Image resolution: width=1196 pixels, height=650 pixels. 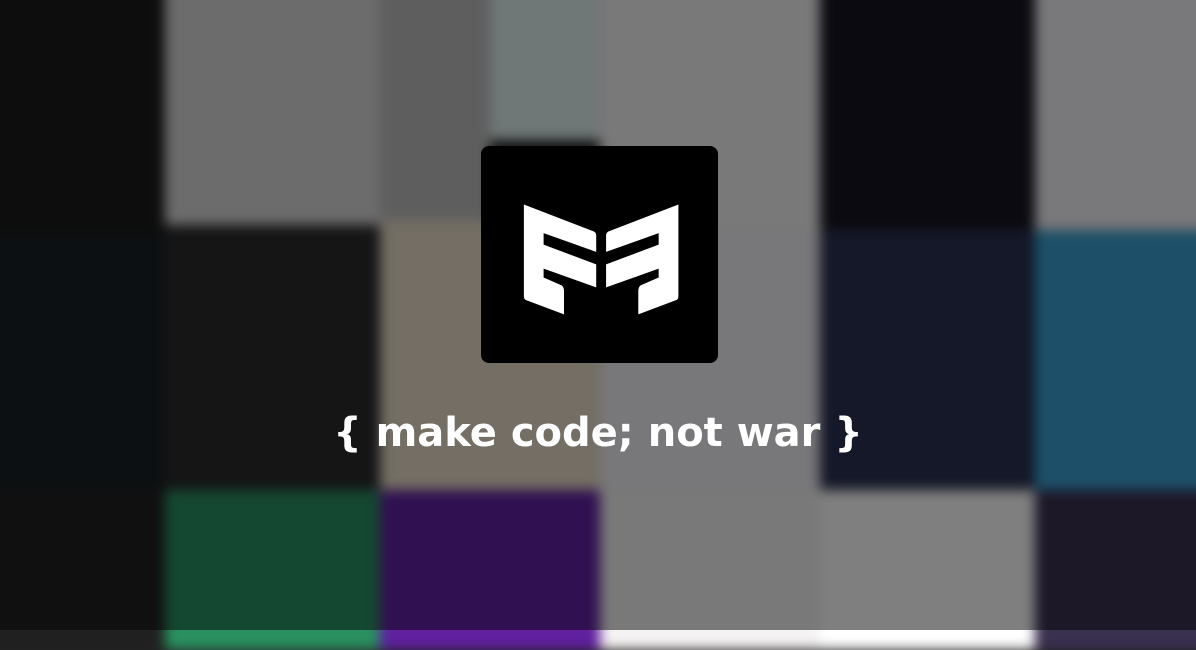 What do you see at coordinates (601, 259) in the screenshot?
I see `ff-monogram-logo-icon` at bounding box center [601, 259].